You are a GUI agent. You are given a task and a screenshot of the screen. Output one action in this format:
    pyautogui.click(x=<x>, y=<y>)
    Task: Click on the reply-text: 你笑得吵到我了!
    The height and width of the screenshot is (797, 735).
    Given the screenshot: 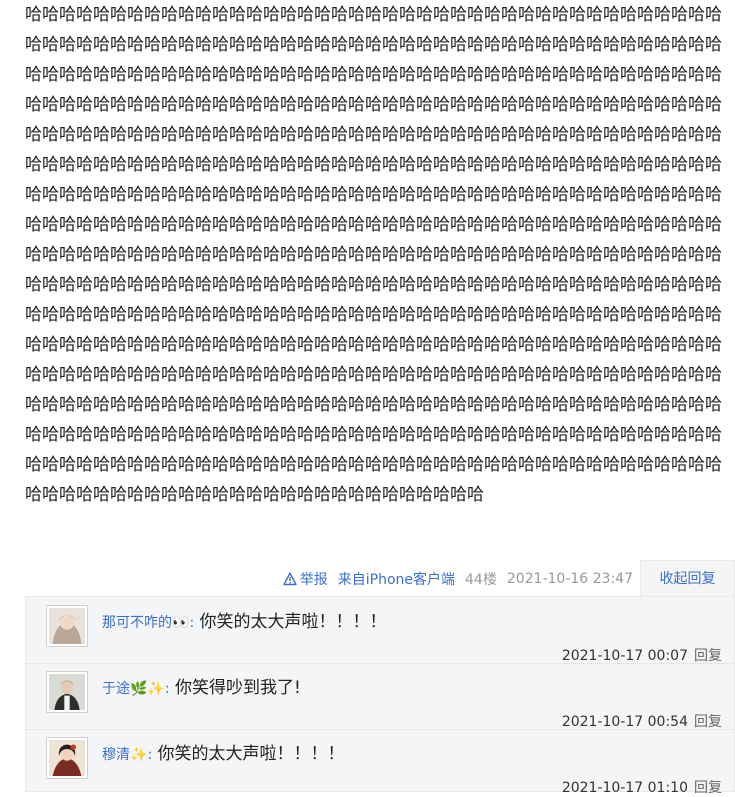 What is the action you would take?
    pyautogui.click(x=235, y=688)
    